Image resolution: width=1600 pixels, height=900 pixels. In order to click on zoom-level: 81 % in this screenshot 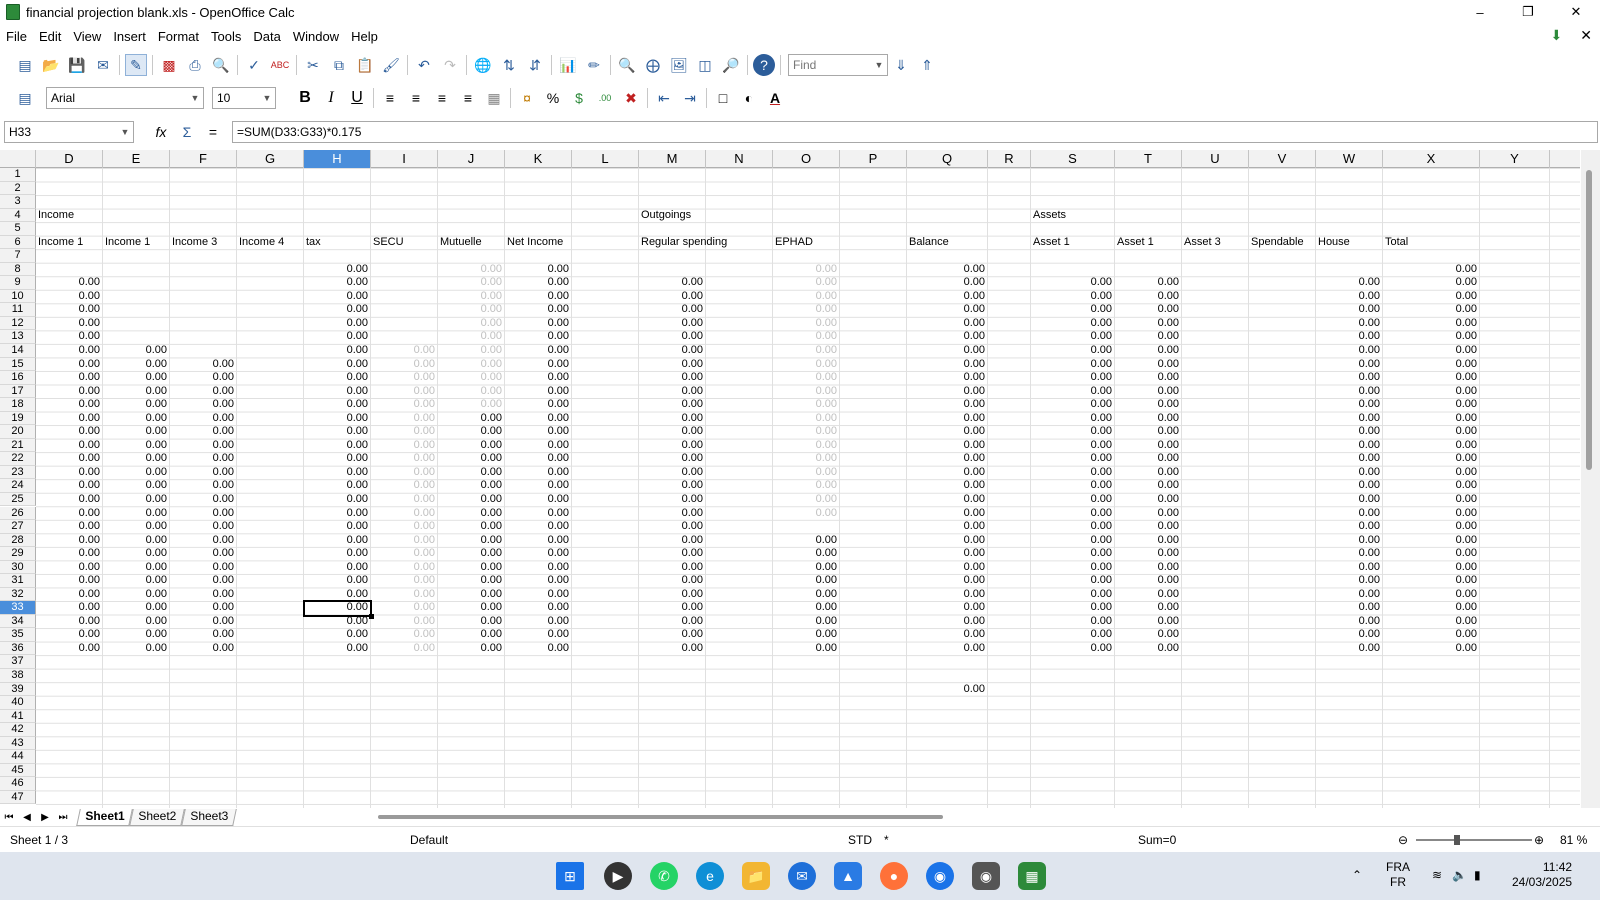, I will do `click(1573, 840)`.